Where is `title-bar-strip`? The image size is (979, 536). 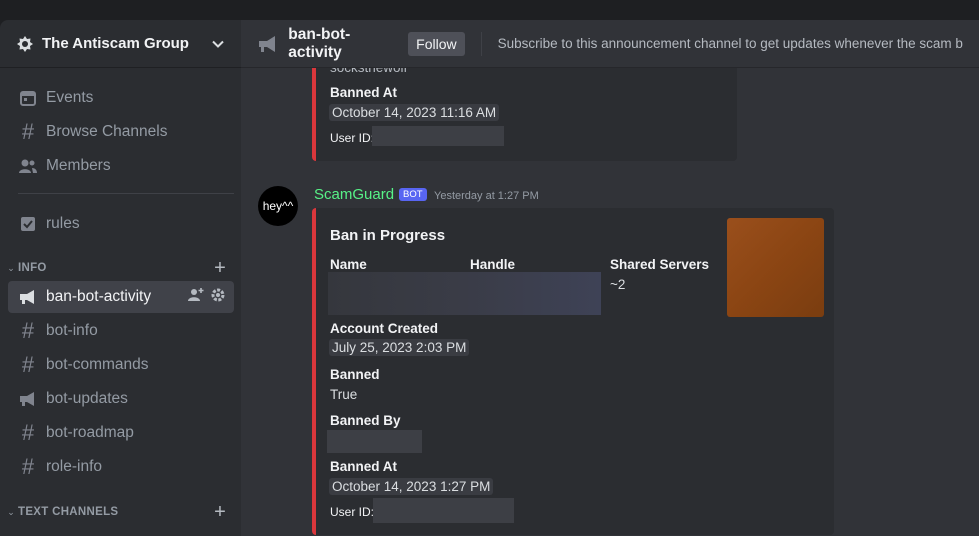
title-bar-strip is located at coordinates (489, 10).